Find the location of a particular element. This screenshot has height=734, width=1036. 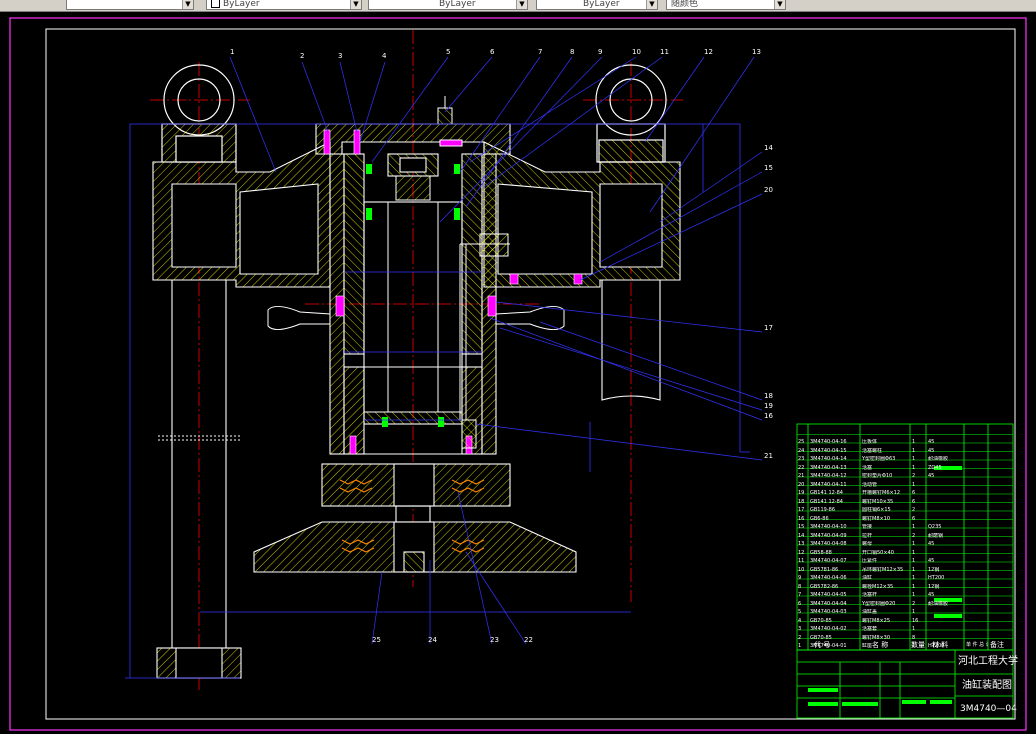

parts-cell-name: 压板体 is located at coordinates (870, 442).